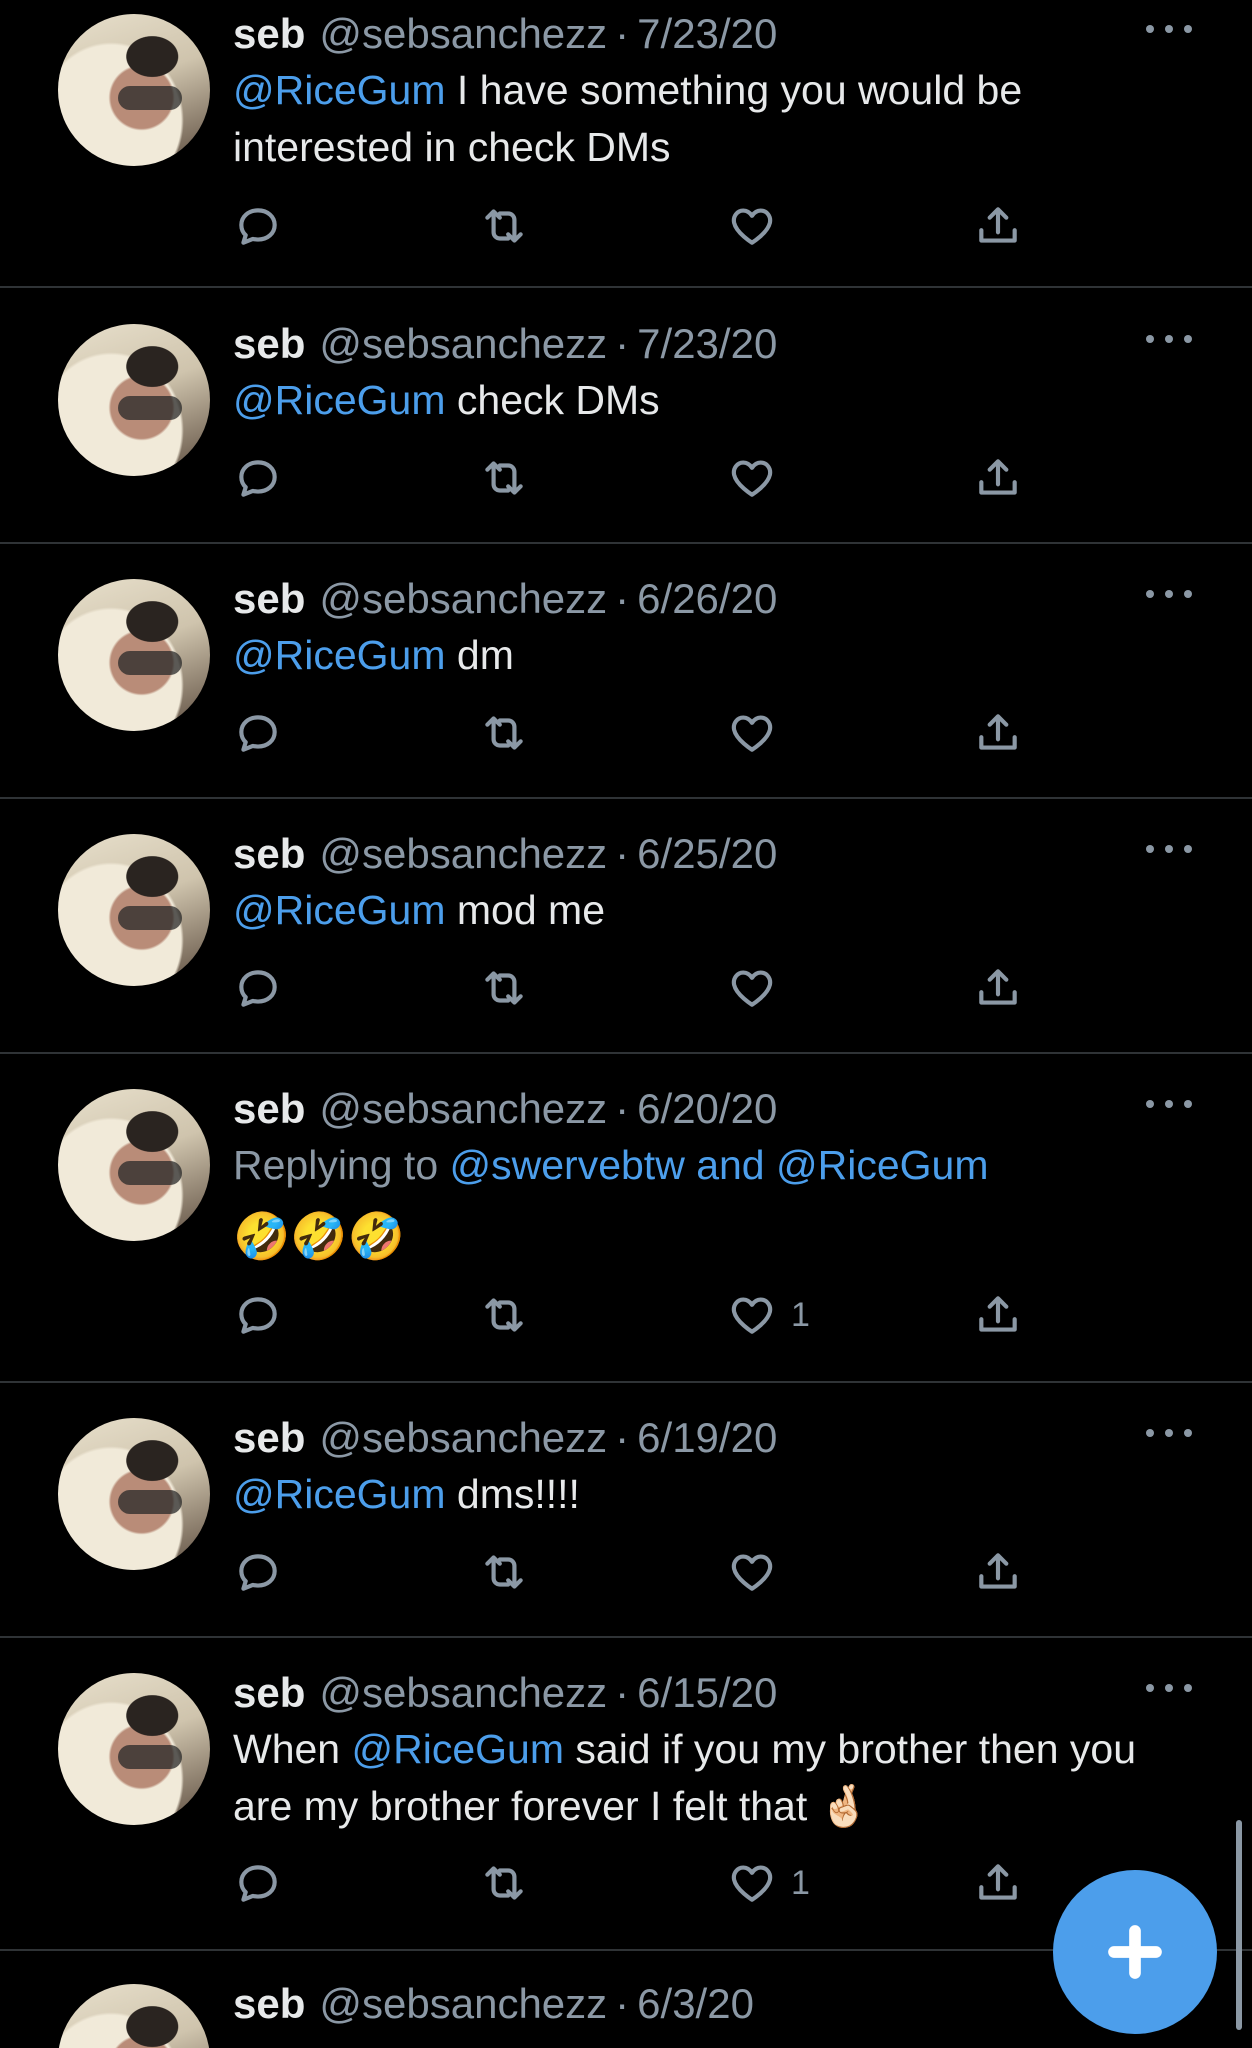  Describe the element at coordinates (695, 2004) in the screenshot. I see `tweet-date: 6/3/20` at that location.